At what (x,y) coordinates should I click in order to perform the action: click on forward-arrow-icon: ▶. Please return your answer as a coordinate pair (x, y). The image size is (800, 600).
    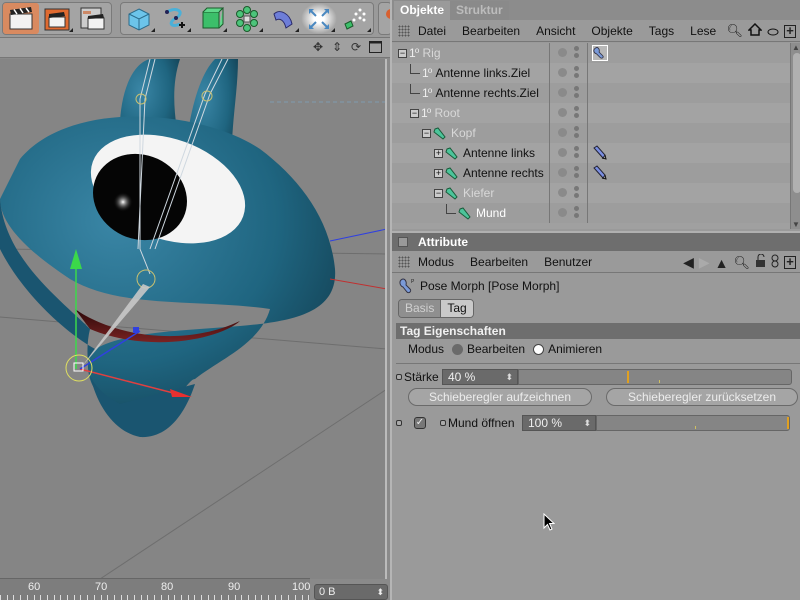
    Looking at the image, I should click on (704, 262).